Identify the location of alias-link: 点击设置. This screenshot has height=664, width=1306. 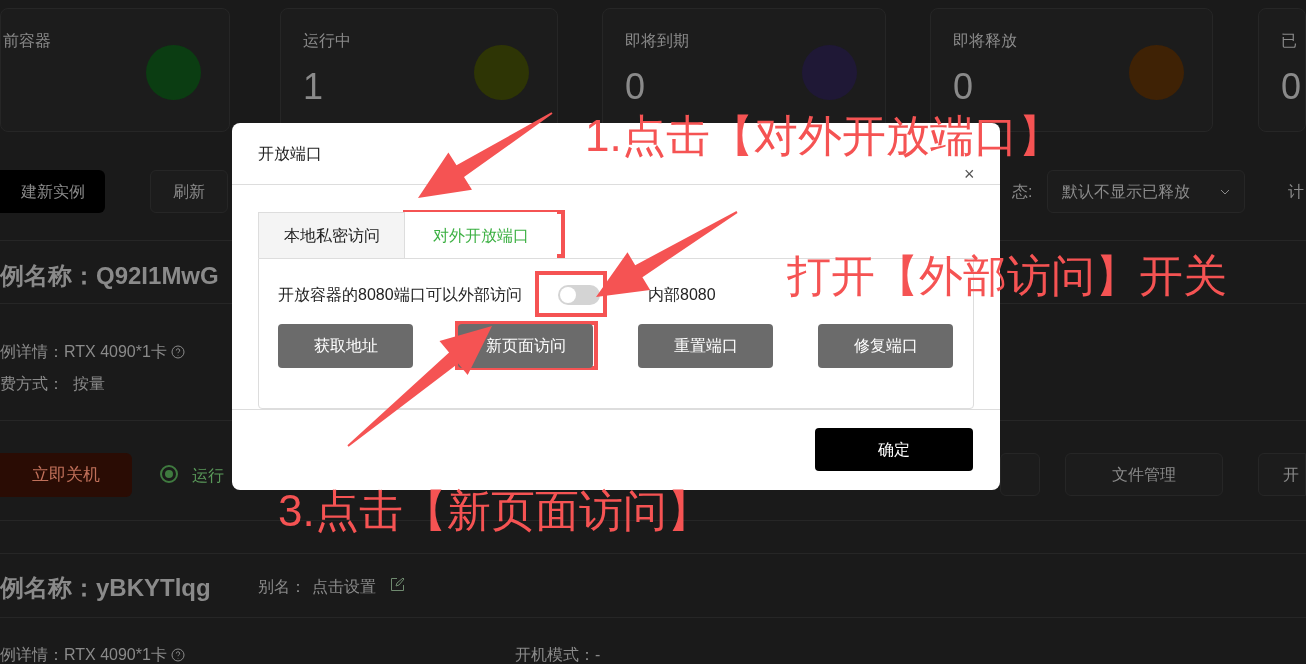
(344, 587).